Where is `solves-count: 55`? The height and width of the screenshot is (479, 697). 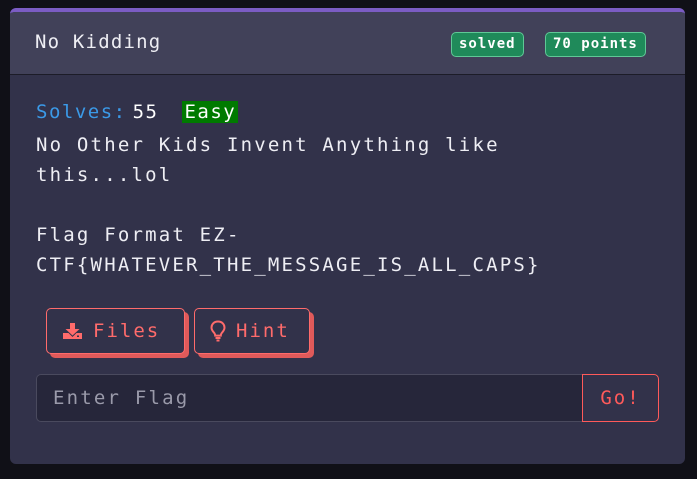
solves-count: 55 is located at coordinates (145, 112).